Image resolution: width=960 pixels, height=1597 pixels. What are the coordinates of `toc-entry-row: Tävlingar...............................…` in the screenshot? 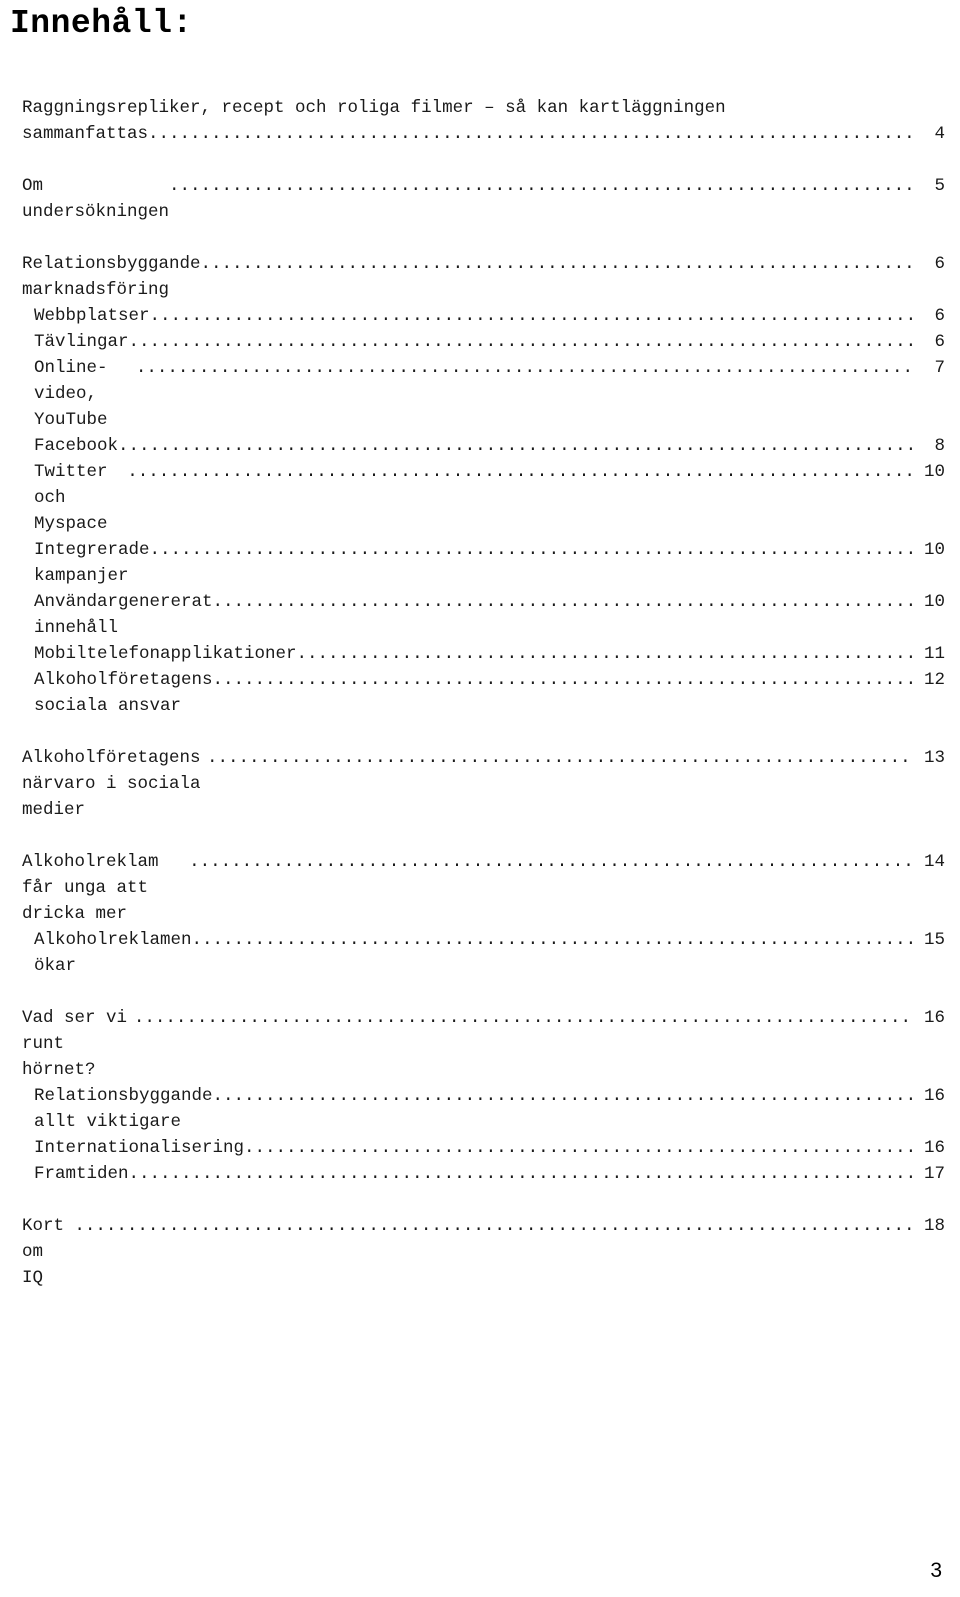 It's located at (489, 342).